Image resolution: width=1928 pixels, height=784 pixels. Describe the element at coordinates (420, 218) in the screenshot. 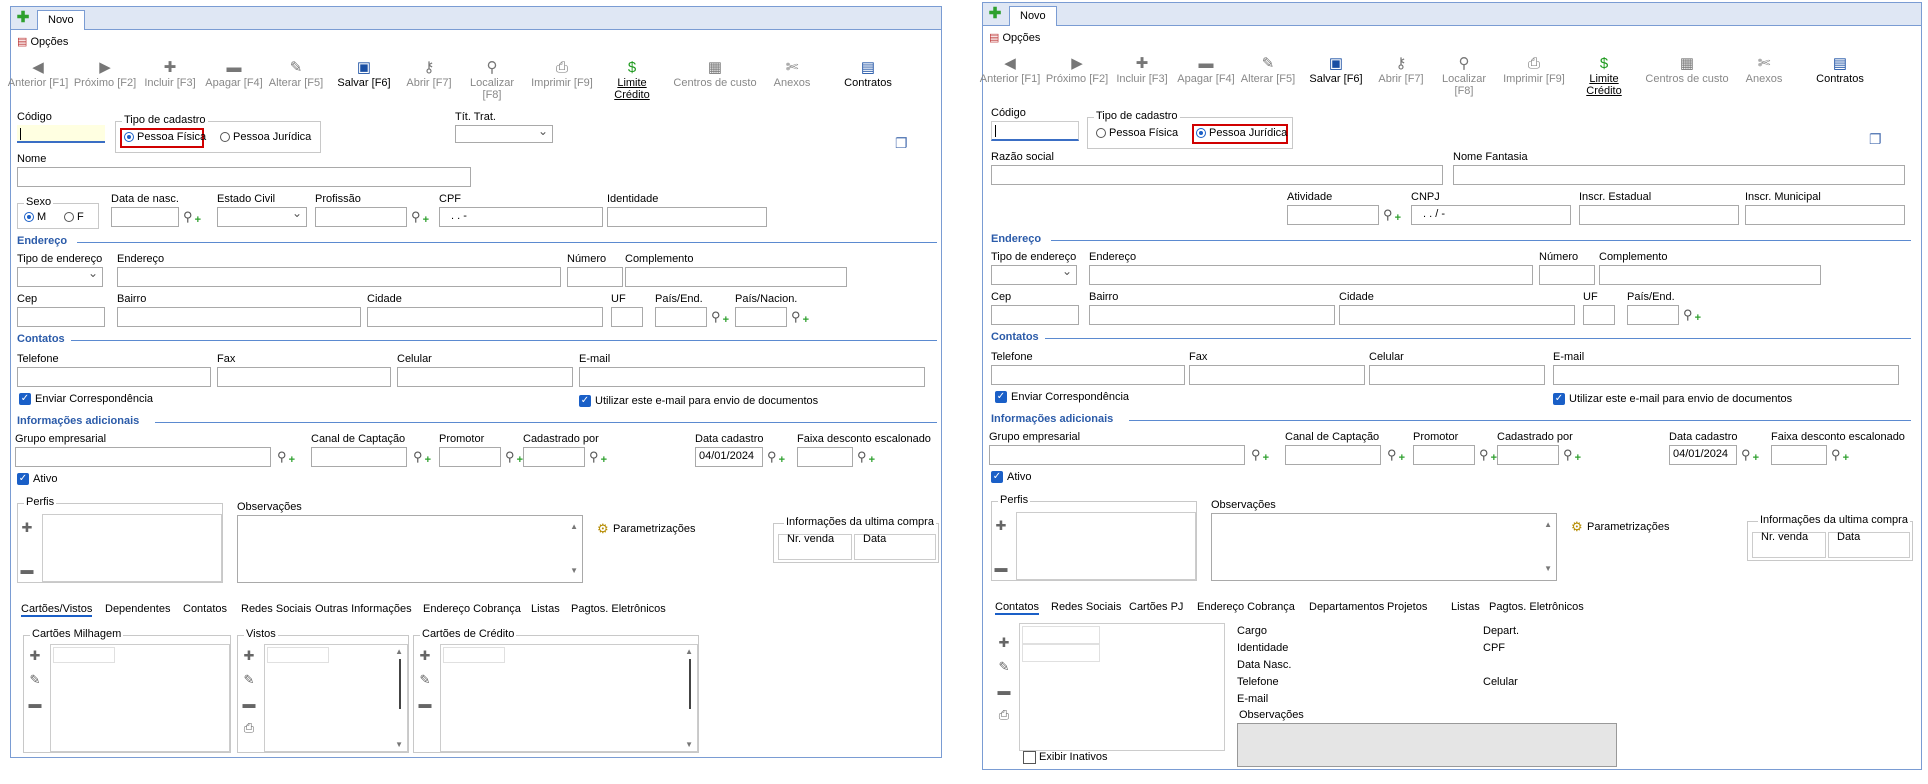

I see `profissao-lookup-icon: ⚲` at that location.